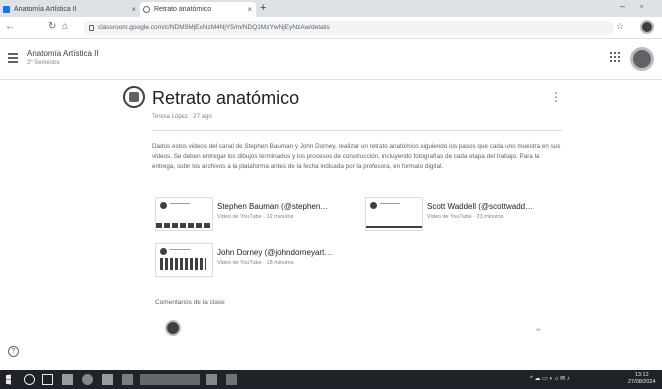 The image size is (662, 389). Describe the element at coordinates (641, 375) in the screenshot. I see `clock-time: 13:12` at that location.